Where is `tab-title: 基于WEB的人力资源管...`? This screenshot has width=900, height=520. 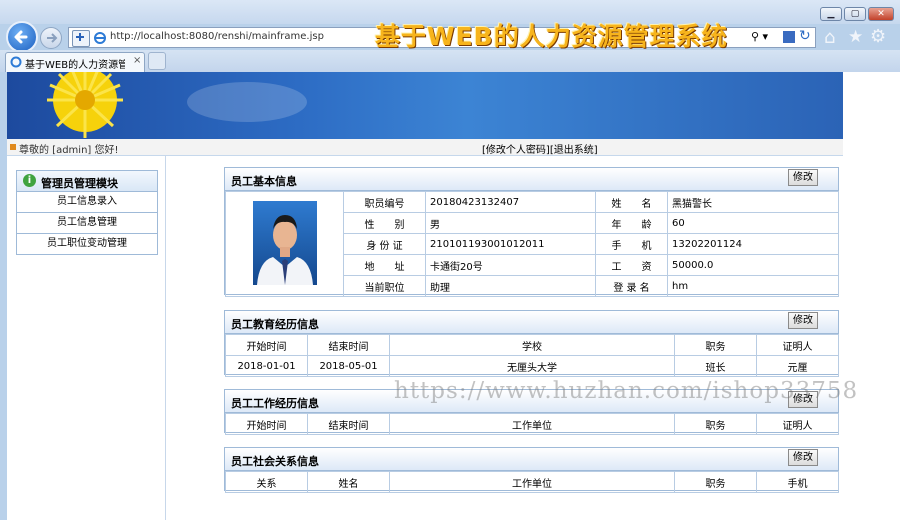 tab-title: 基于WEB的人力资源管... is located at coordinates (75, 65).